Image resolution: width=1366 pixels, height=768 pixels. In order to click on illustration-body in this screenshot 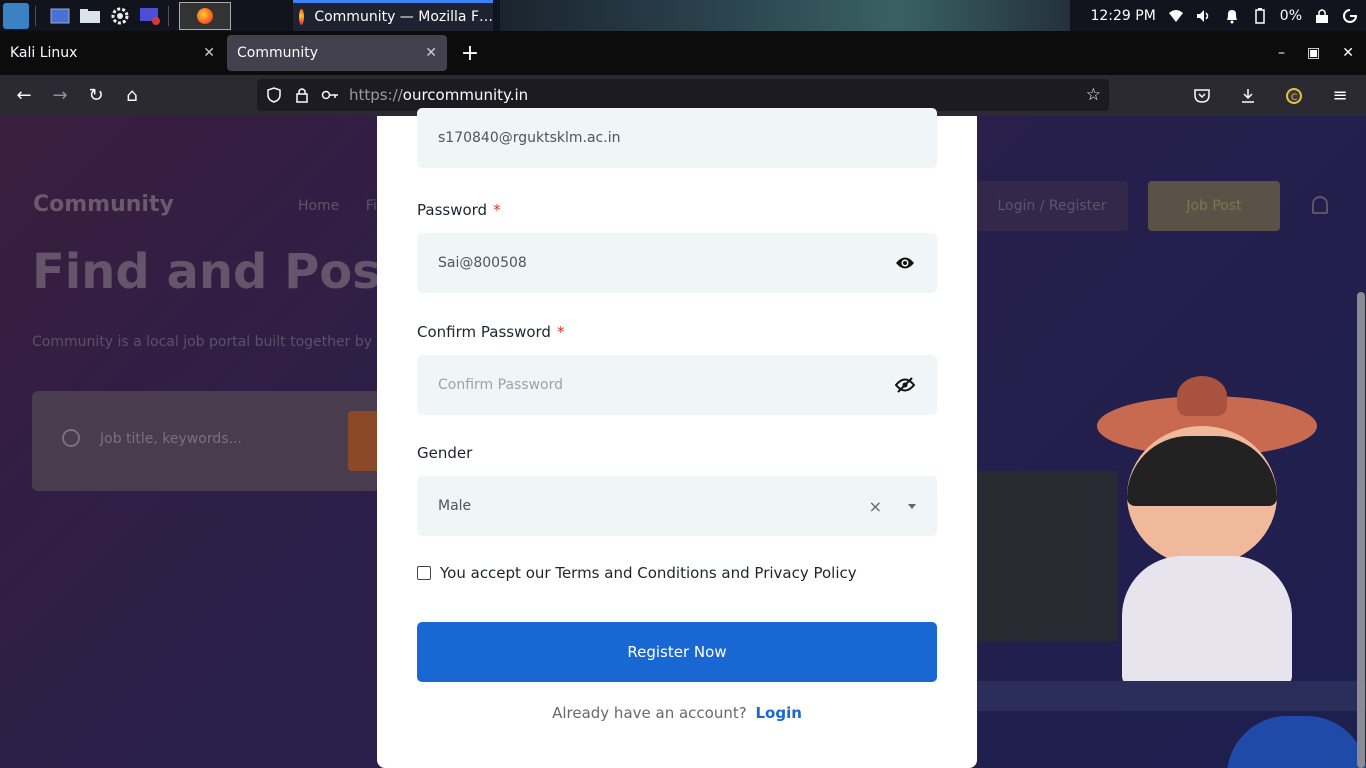, I will do `click(1207, 621)`.